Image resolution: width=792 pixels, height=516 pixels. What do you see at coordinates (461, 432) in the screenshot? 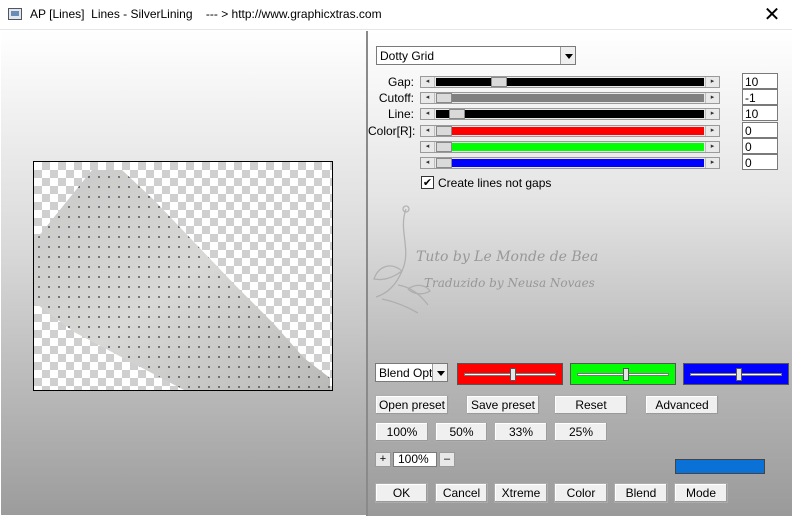
I see `zoom-50-button: 50%` at bounding box center [461, 432].